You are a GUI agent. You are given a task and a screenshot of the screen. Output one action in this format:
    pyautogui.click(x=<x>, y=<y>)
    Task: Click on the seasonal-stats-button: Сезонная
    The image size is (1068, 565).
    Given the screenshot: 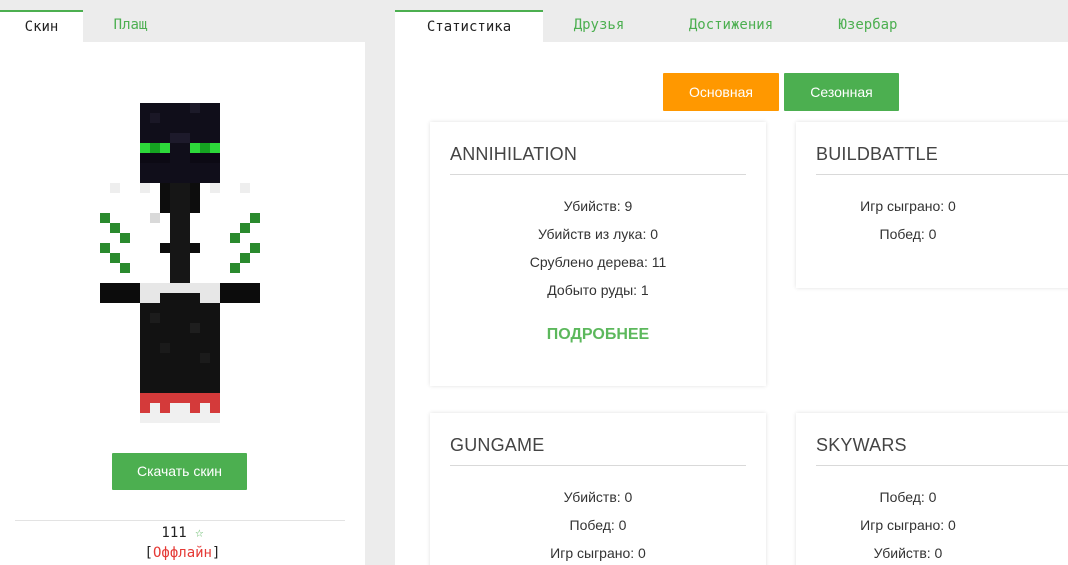 What is the action you would take?
    pyautogui.click(x=841, y=92)
    